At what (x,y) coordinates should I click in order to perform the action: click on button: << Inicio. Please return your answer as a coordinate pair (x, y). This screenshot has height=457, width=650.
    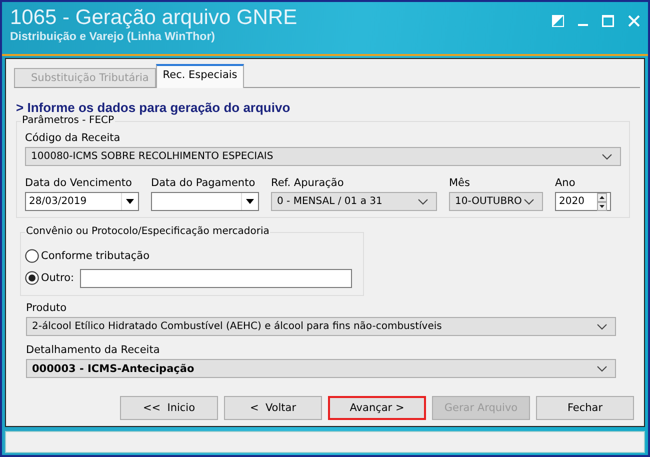
    Looking at the image, I should click on (169, 408).